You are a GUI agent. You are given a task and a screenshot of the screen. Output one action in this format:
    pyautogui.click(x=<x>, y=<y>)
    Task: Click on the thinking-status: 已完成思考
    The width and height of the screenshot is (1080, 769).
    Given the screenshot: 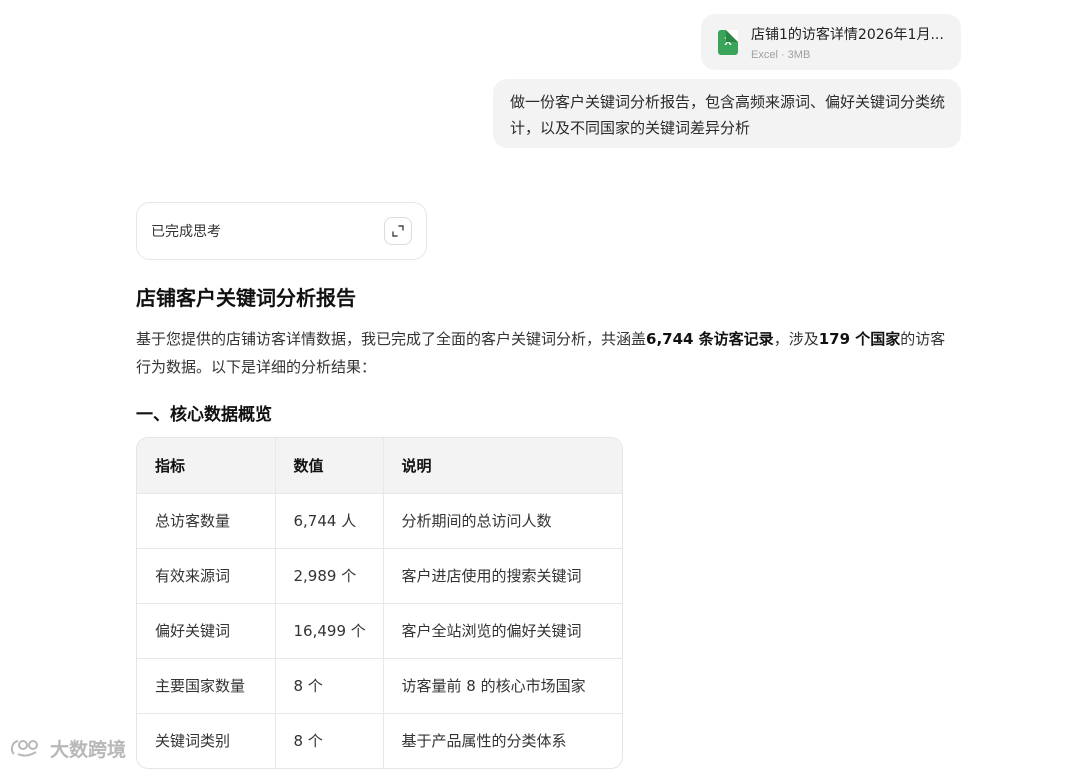 What is the action you would take?
    pyautogui.click(x=281, y=231)
    